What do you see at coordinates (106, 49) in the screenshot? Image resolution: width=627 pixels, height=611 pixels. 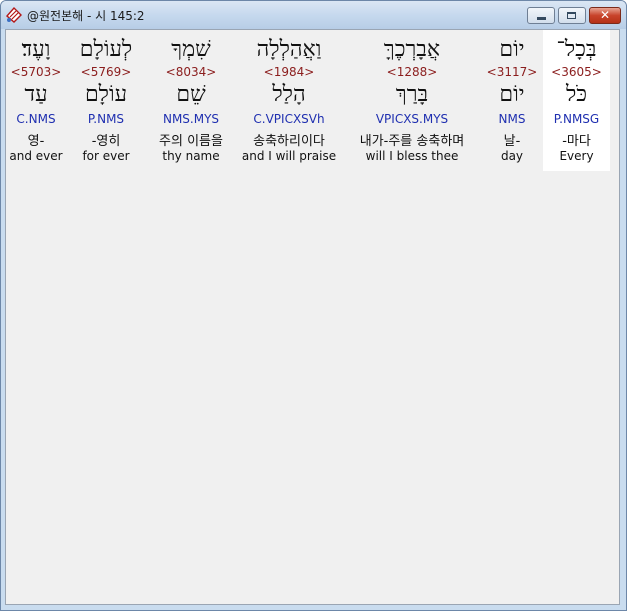 I see `hebrew-word: לְעוֹלָם` at bounding box center [106, 49].